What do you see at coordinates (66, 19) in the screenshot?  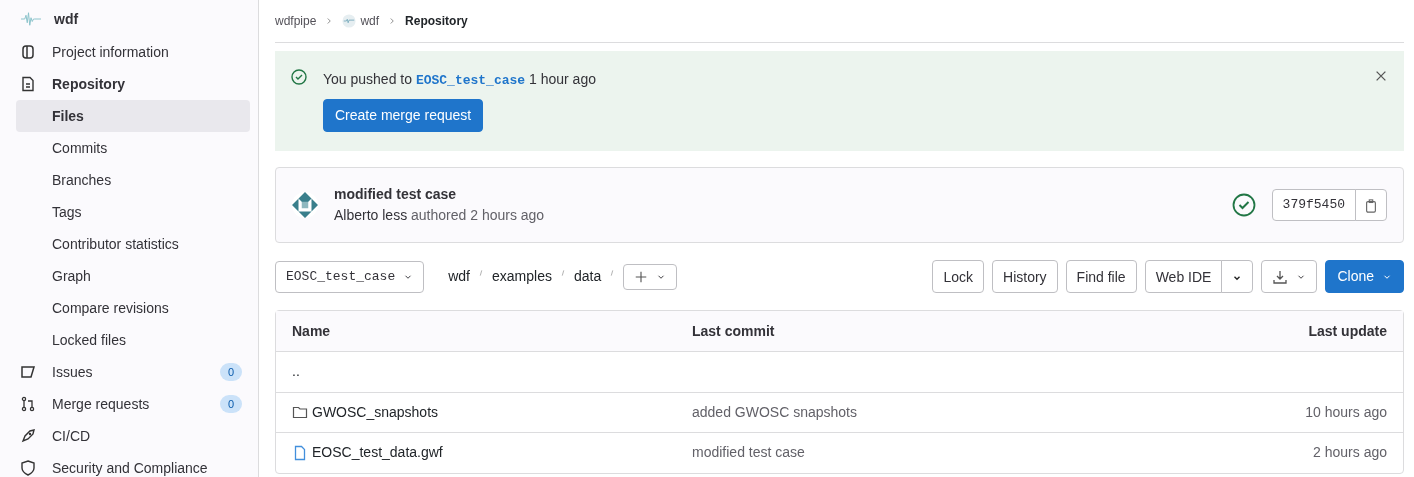 I see `project-name: wdf` at bounding box center [66, 19].